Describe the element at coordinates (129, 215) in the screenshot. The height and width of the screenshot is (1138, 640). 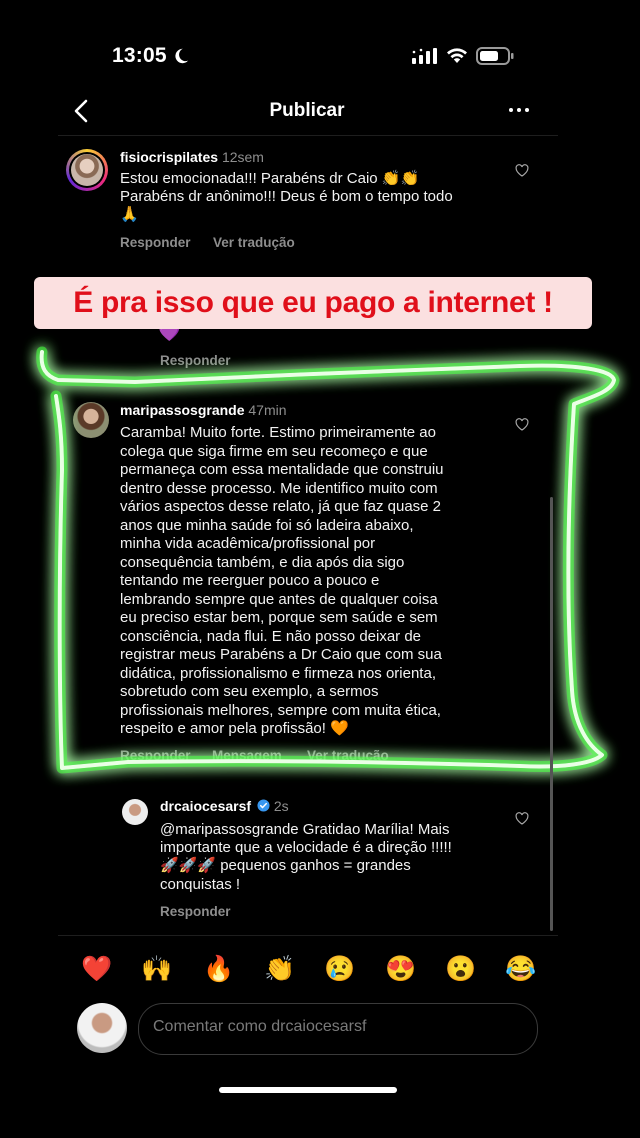
I see `comment-line: 🙏` at that location.